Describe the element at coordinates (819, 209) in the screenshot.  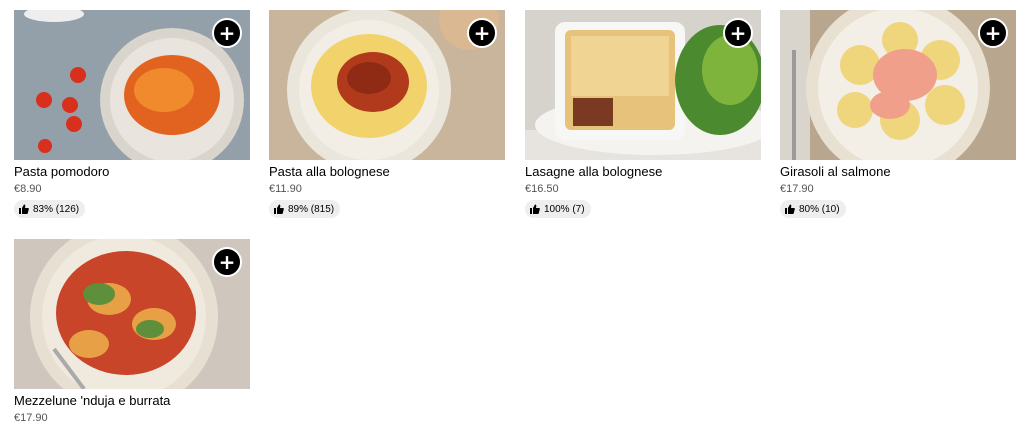
I see `rating-text: 80% (10)` at that location.